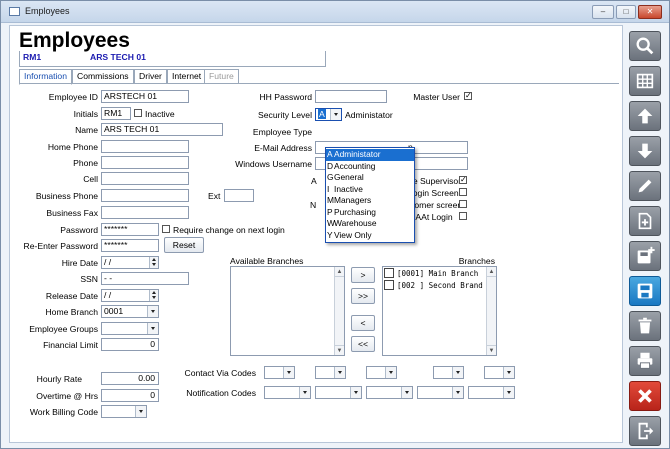 This screenshot has height=449, width=670. What do you see at coordinates (645, 151) in the screenshot?
I see `next-record-button` at bounding box center [645, 151].